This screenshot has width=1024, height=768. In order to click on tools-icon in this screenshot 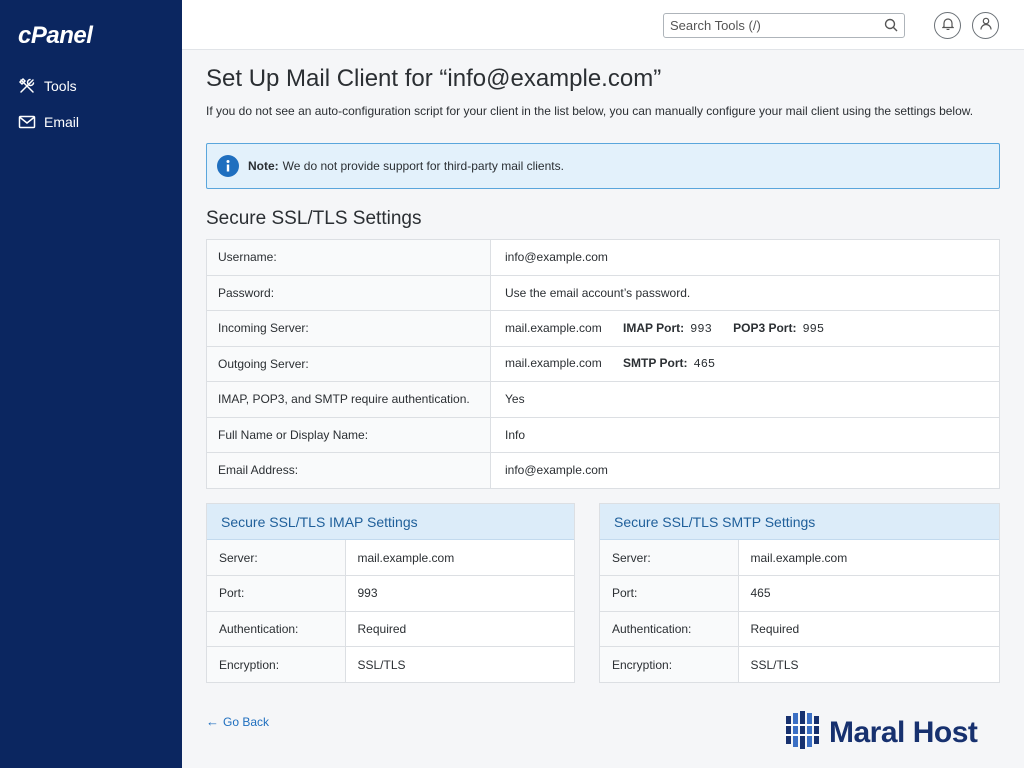, I will do `click(27, 86)`.